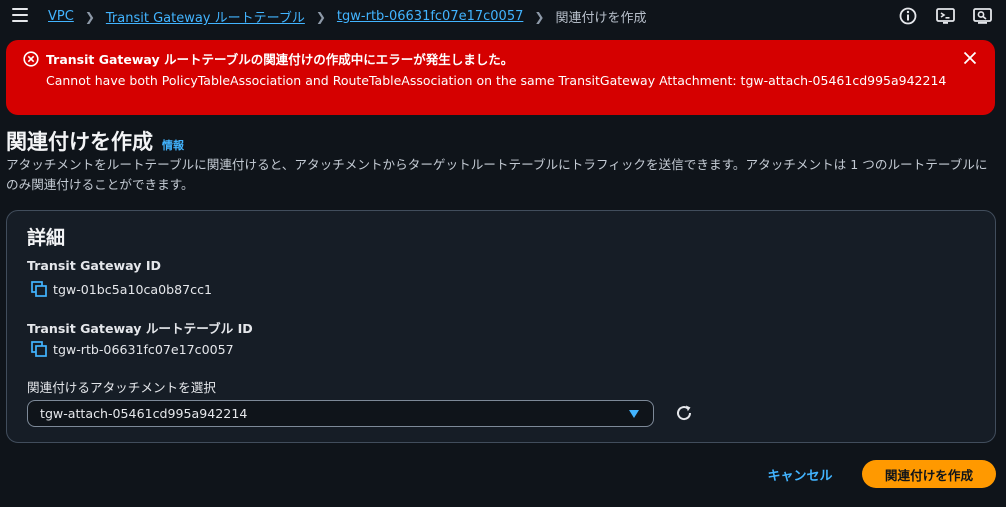 The width and height of the screenshot is (1006, 507). I want to click on cloudshell-icon, so click(945, 16).